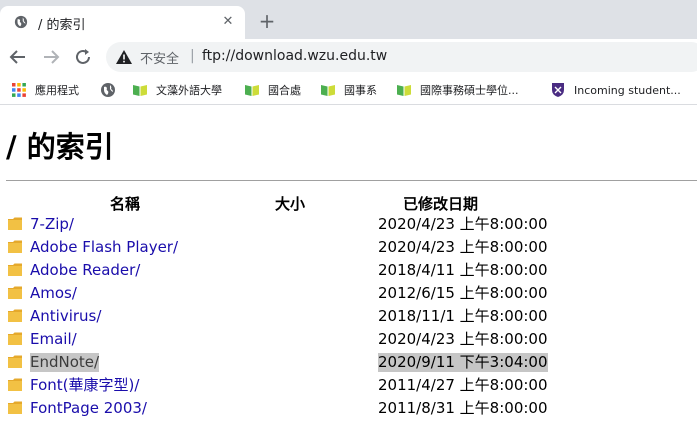  What do you see at coordinates (401, 57) in the screenshot?
I see `address-bar: 不安全 | ftp://download.wzu.edu.tw` at bounding box center [401, 57].